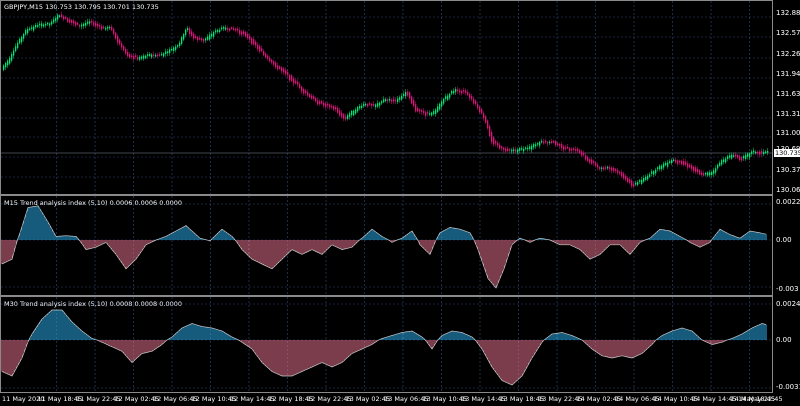  What do you see at coordinates (788, 114) in the screenshot?
I see `price-axis-label: 131.315` at bounding box center [788, 114].